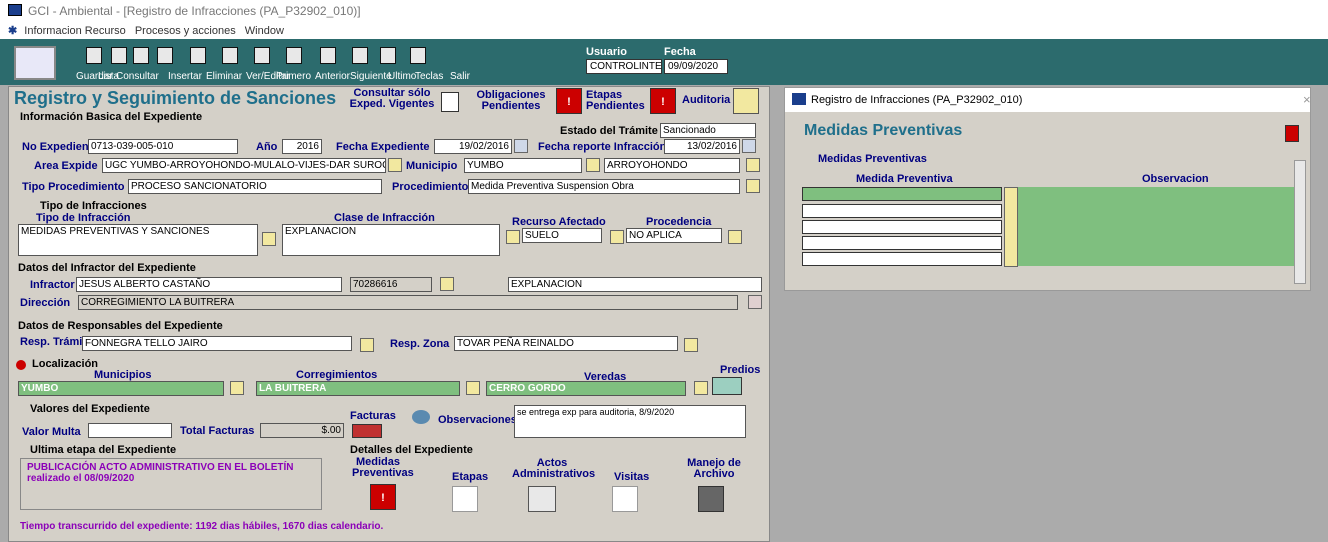 The width and height of the screenshot is (1328, 542). What do you see at coordinates (706, 100) in the screenshot?
I see `auditoria-link: Auditoria` at bounding box center [706, 100].